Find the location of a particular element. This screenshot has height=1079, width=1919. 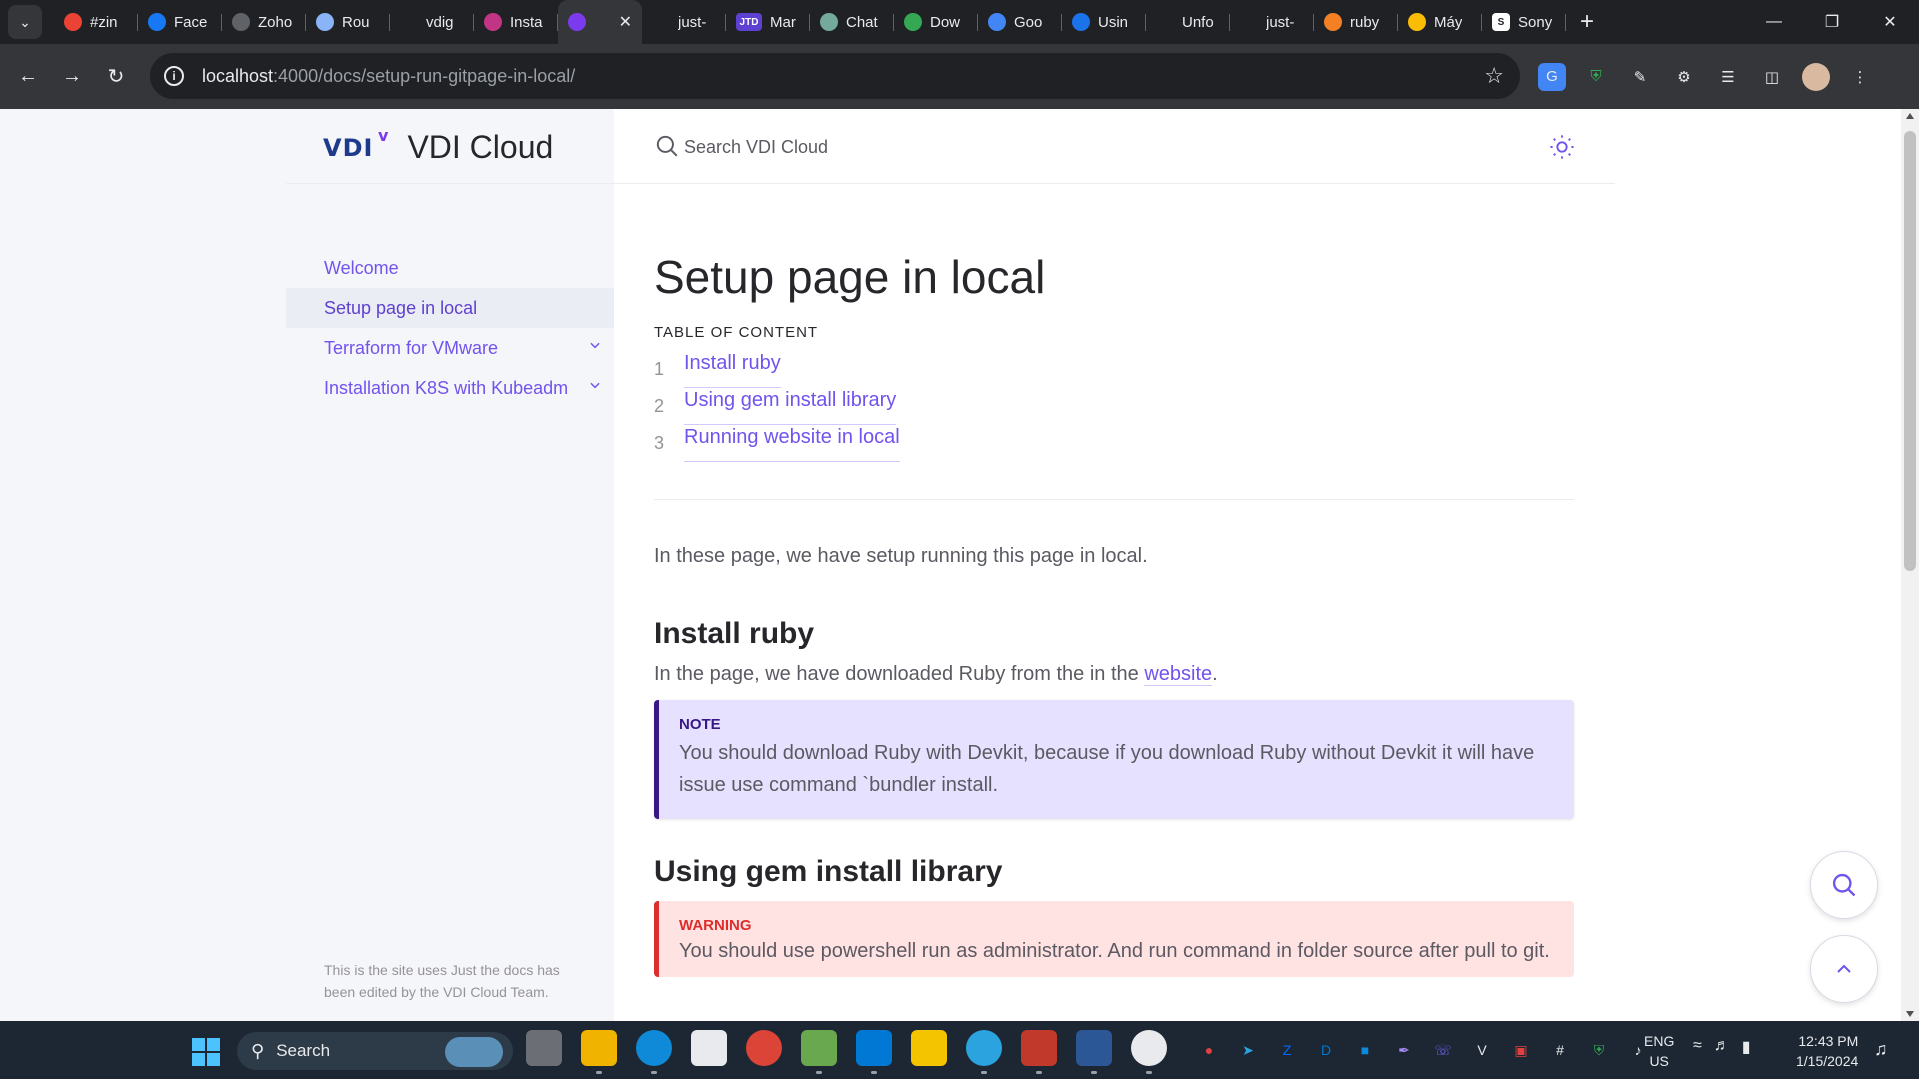

telegram-icon is located at coordinates (984, 1052).